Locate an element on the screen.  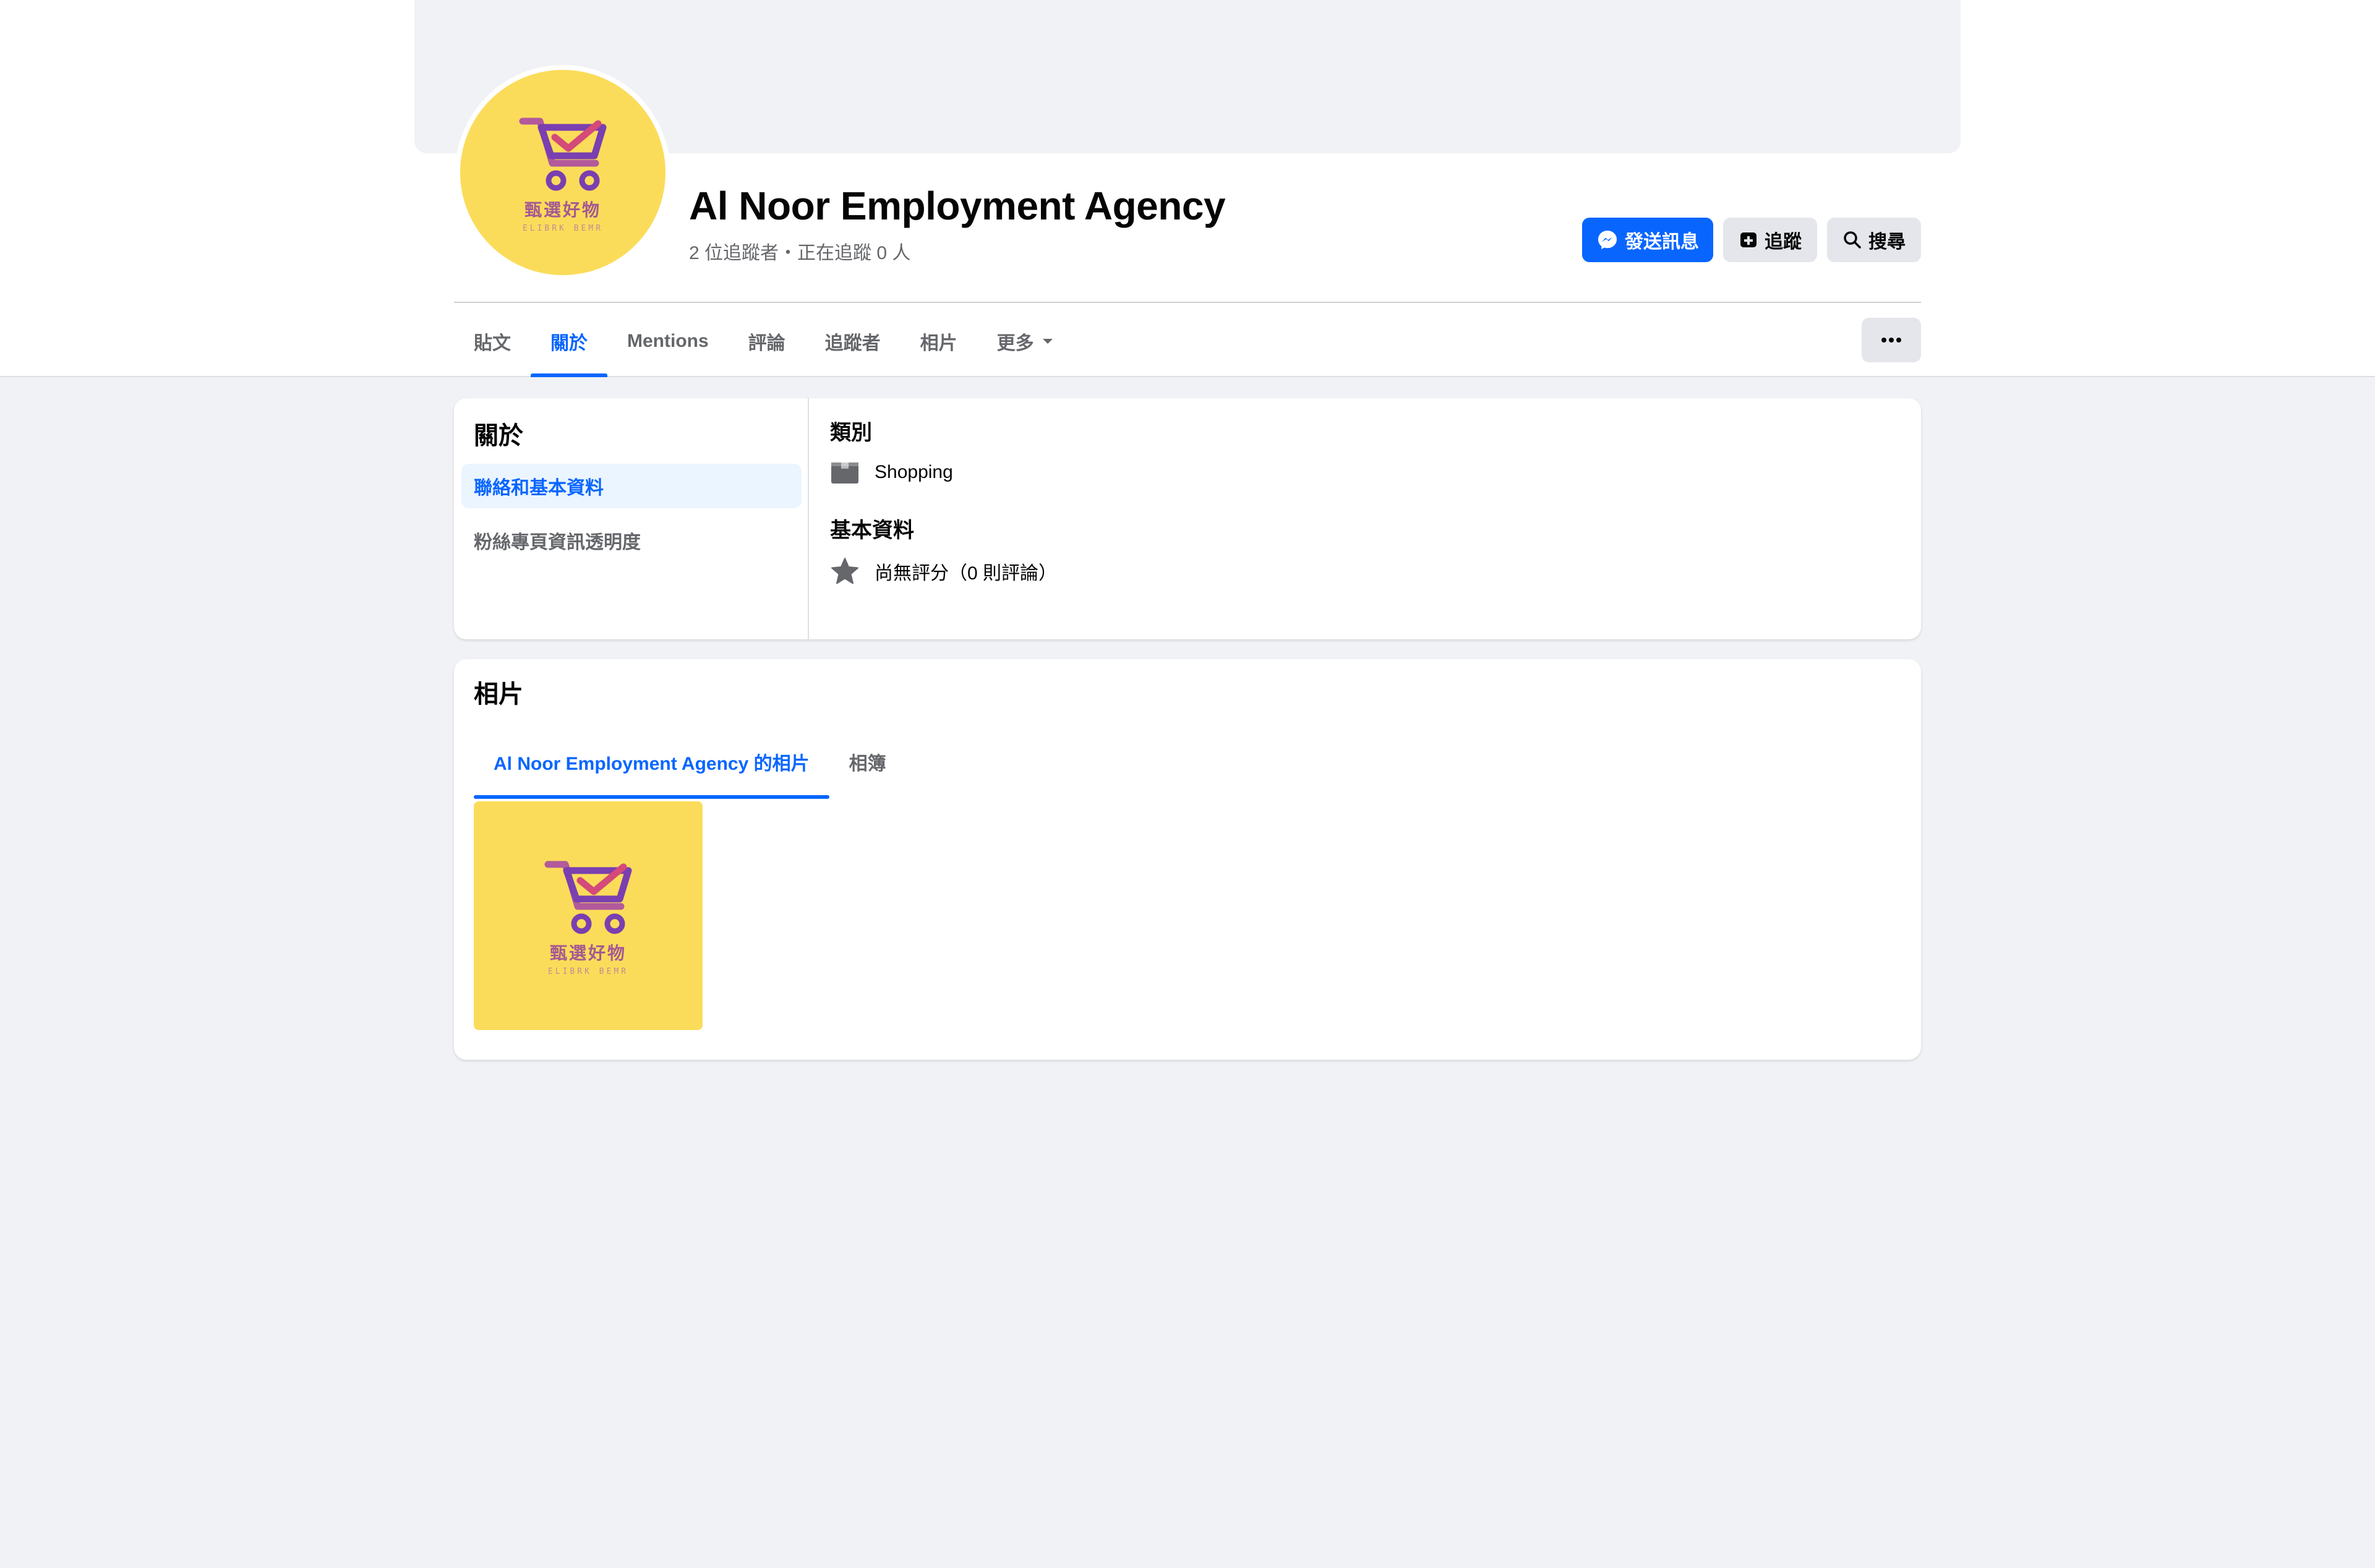
send-message-label: 發送訊息 is located at coordinates (1662, 242).